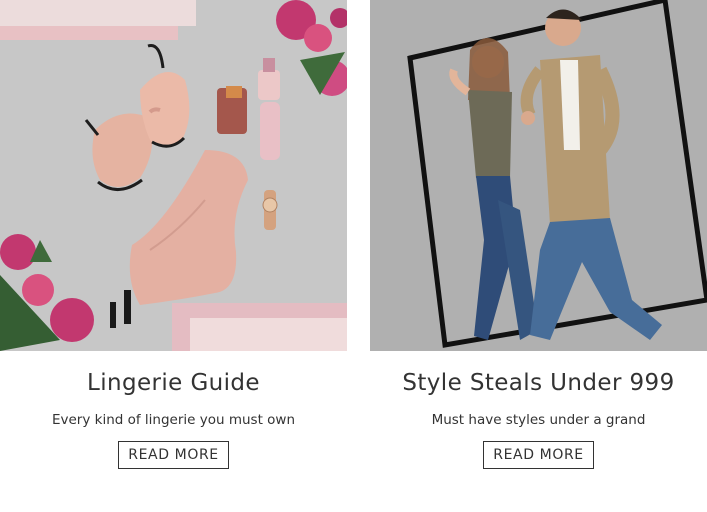  What do you see at coordinates (538, 420) in the screenshot?
I see `card-description: Must have styles under a grand` at bounding box center [538, 420].